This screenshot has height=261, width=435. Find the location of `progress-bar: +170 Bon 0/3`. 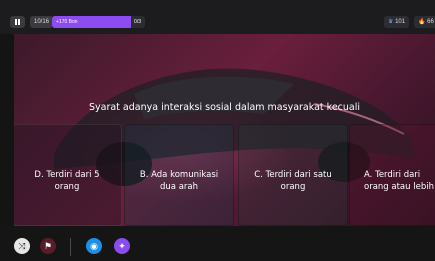

progress-bar: +170 Bon 0/3 is located at coordinates (98, 22).